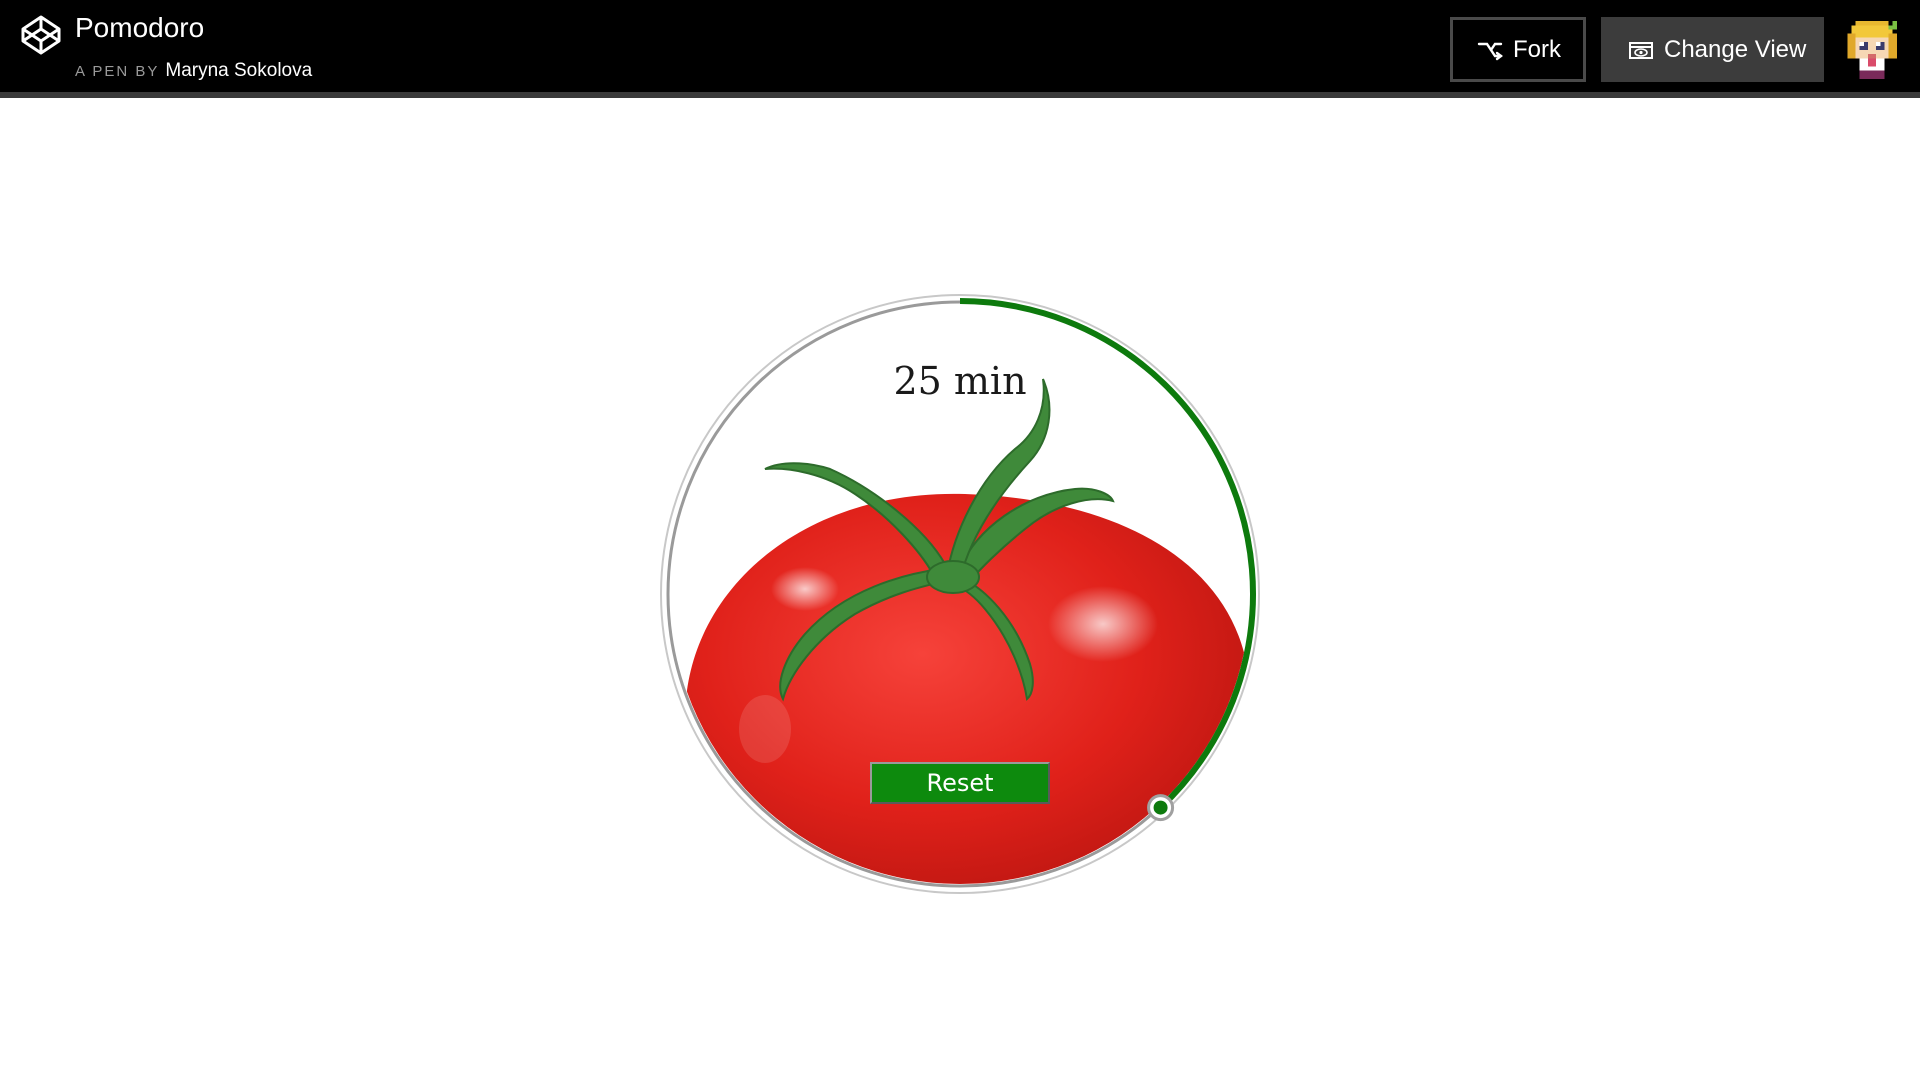  What do you see at coordinates (117, 71) in the screenshot?
I see `pen-by-label: A PEN BY` at bounding box center [117, 71].